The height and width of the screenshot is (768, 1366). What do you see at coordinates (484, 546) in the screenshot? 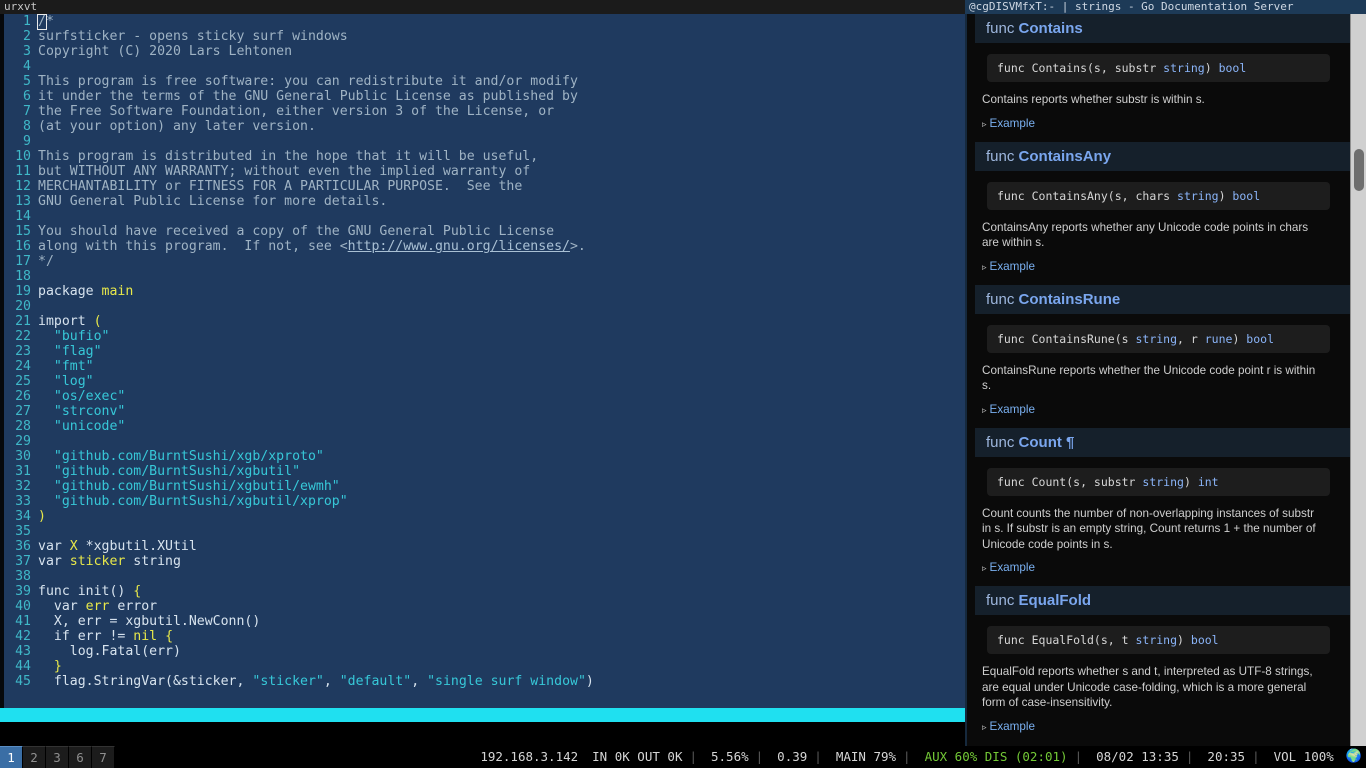
I see `code-line: 36 var X *xgbutil.XUtil` at bounding box center [484, 546].